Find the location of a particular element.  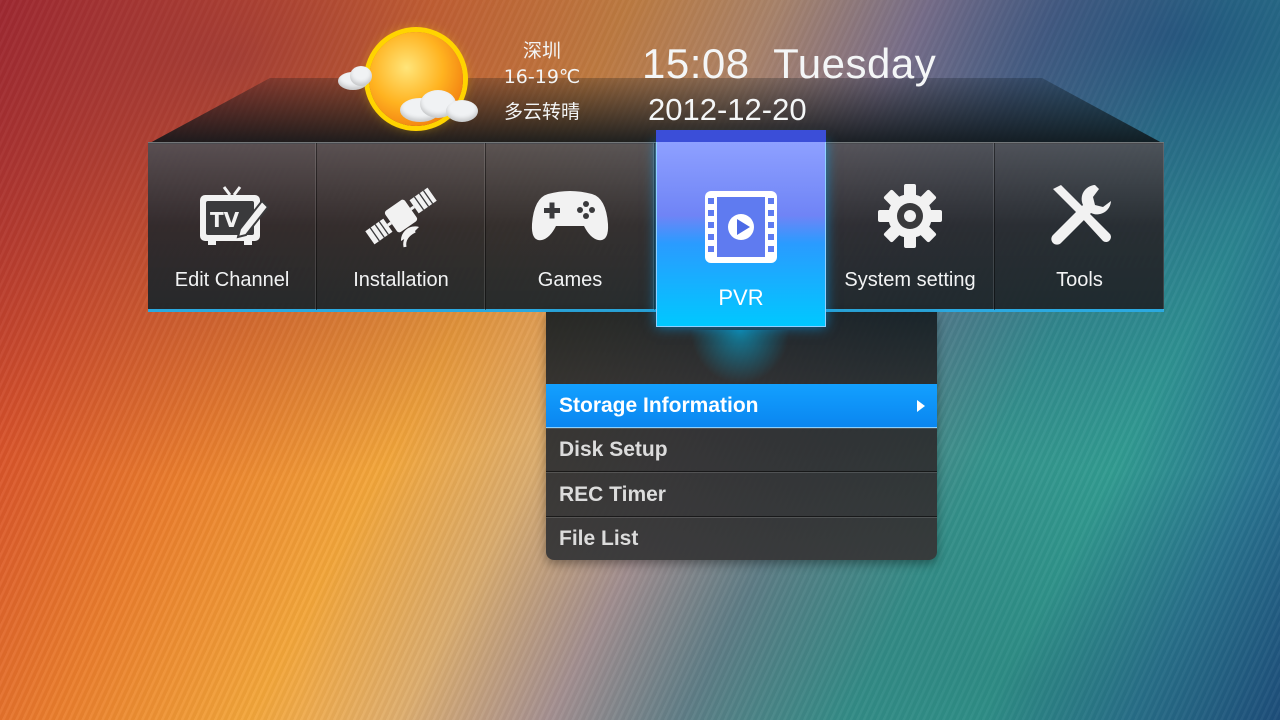

weather-city: 深圳 is located at coordinates (541, 51).